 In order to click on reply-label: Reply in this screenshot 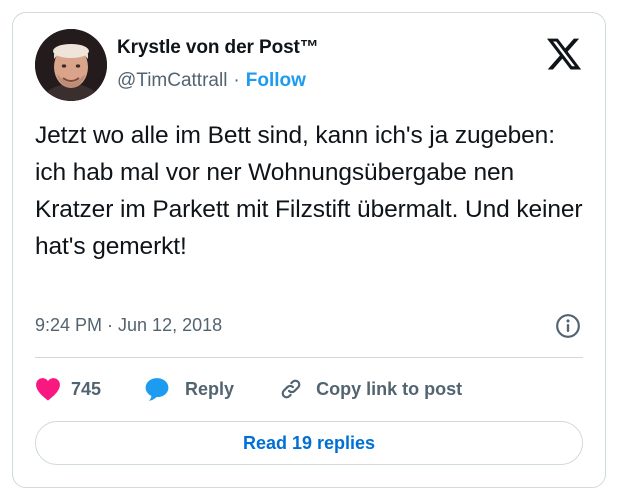, I will do `click(210, 388)`.